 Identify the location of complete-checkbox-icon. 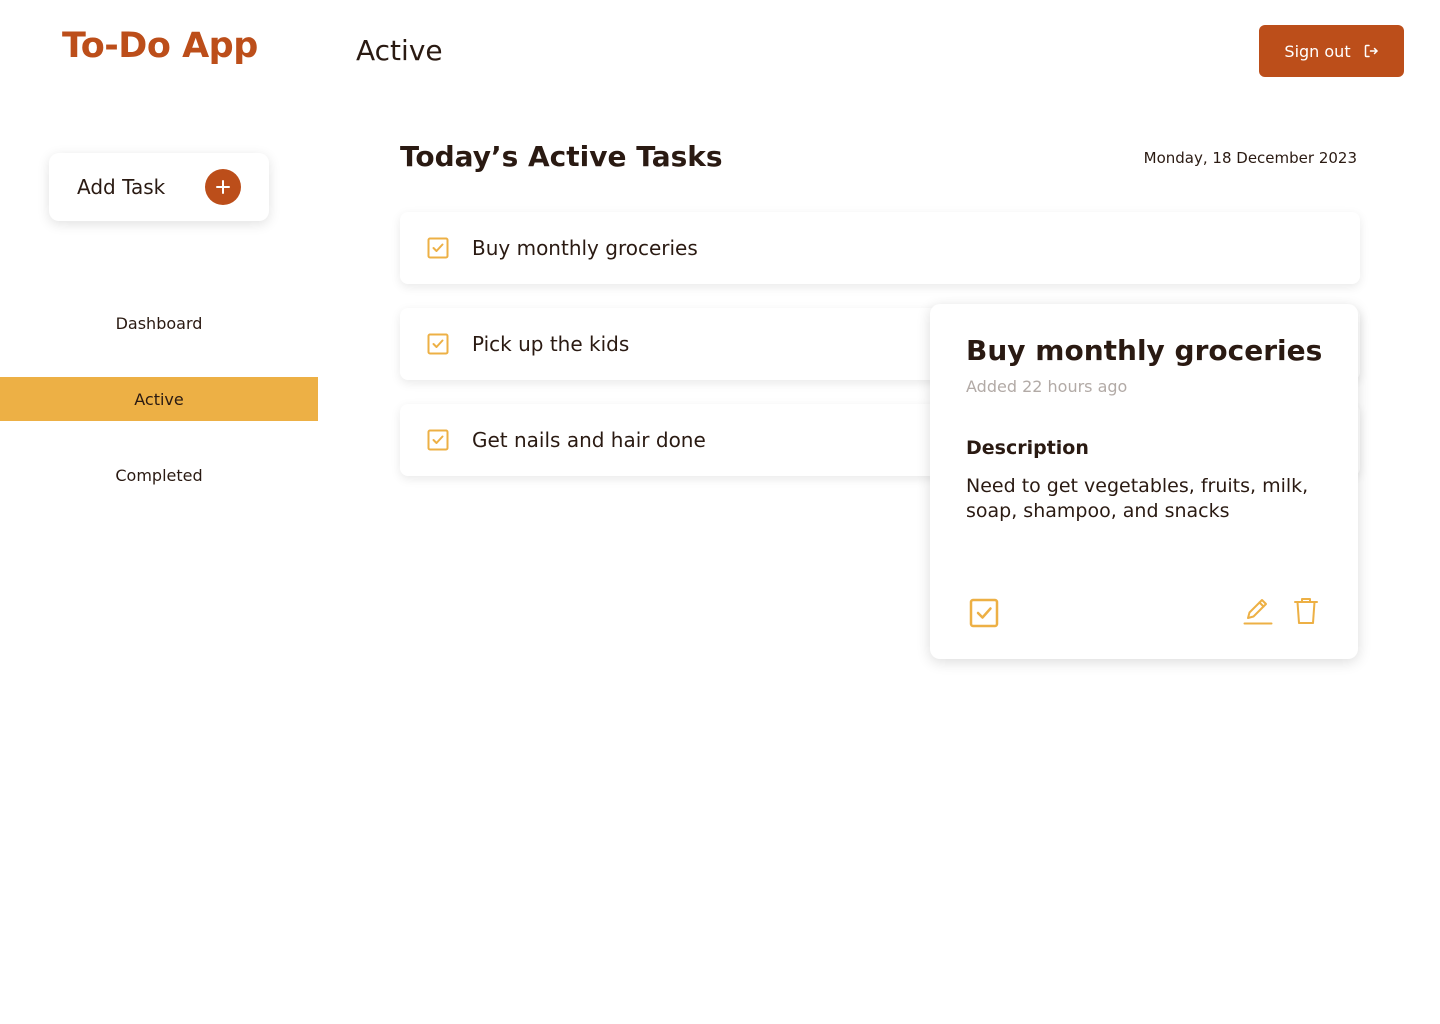
(984, 613).